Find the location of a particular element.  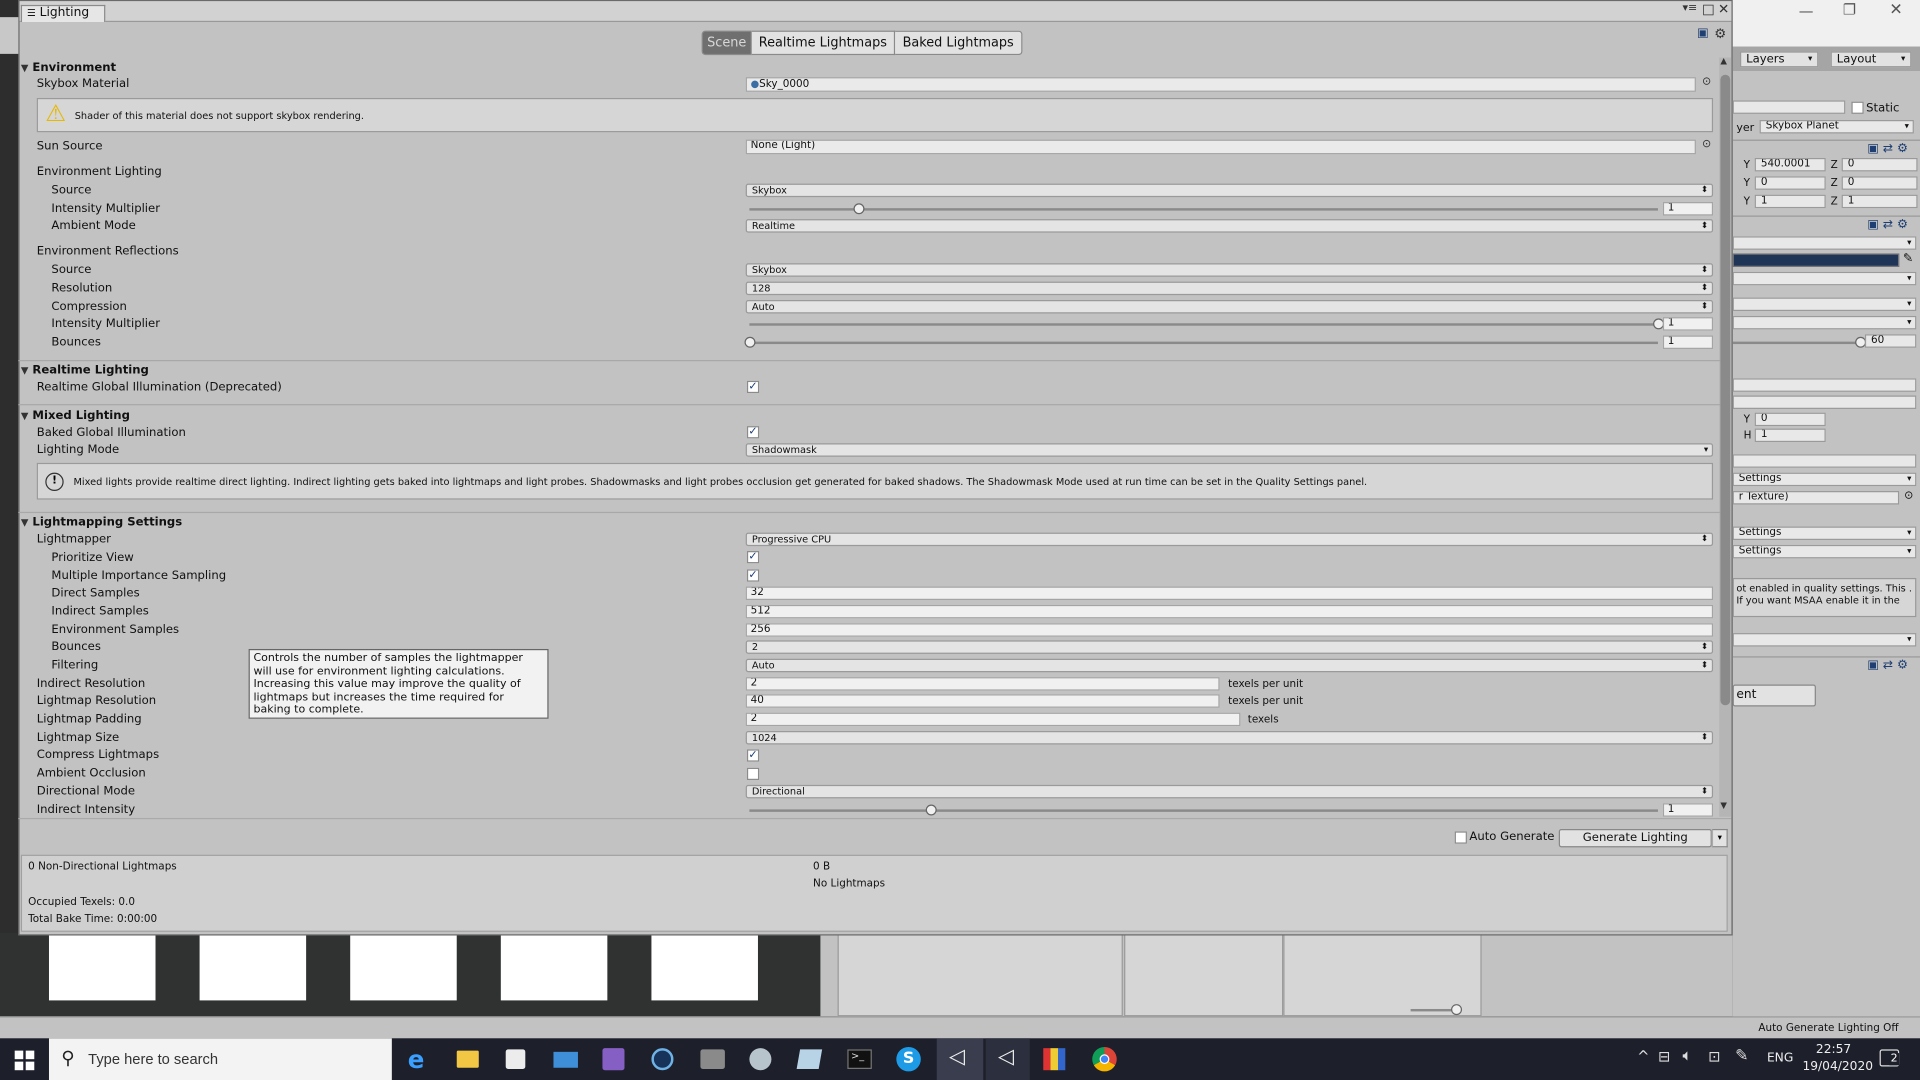

tab-baked-lightmaps: Baked Lightmaps is located at coordinates (959, 43).